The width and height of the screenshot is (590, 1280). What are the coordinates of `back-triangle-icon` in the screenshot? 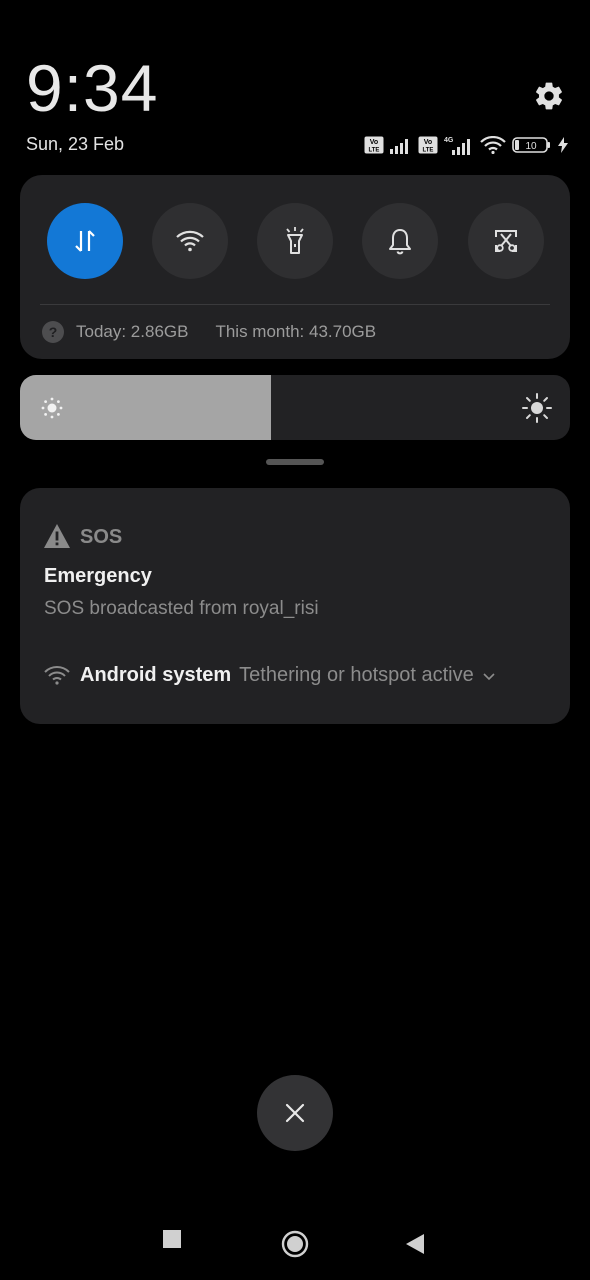 It's located at (415, 1244).